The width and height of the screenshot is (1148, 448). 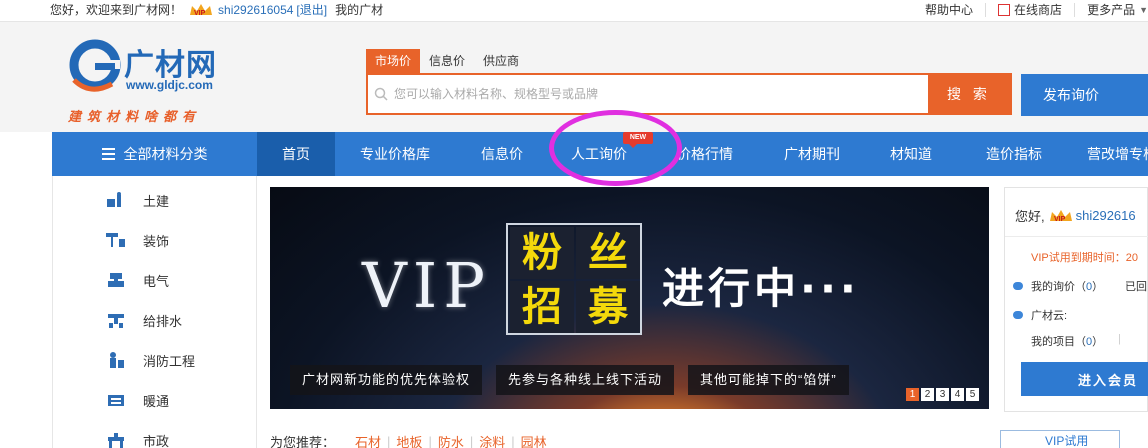 I want to click on my-inquiry-label: 我的询价（, so click(x=1058, y=287).